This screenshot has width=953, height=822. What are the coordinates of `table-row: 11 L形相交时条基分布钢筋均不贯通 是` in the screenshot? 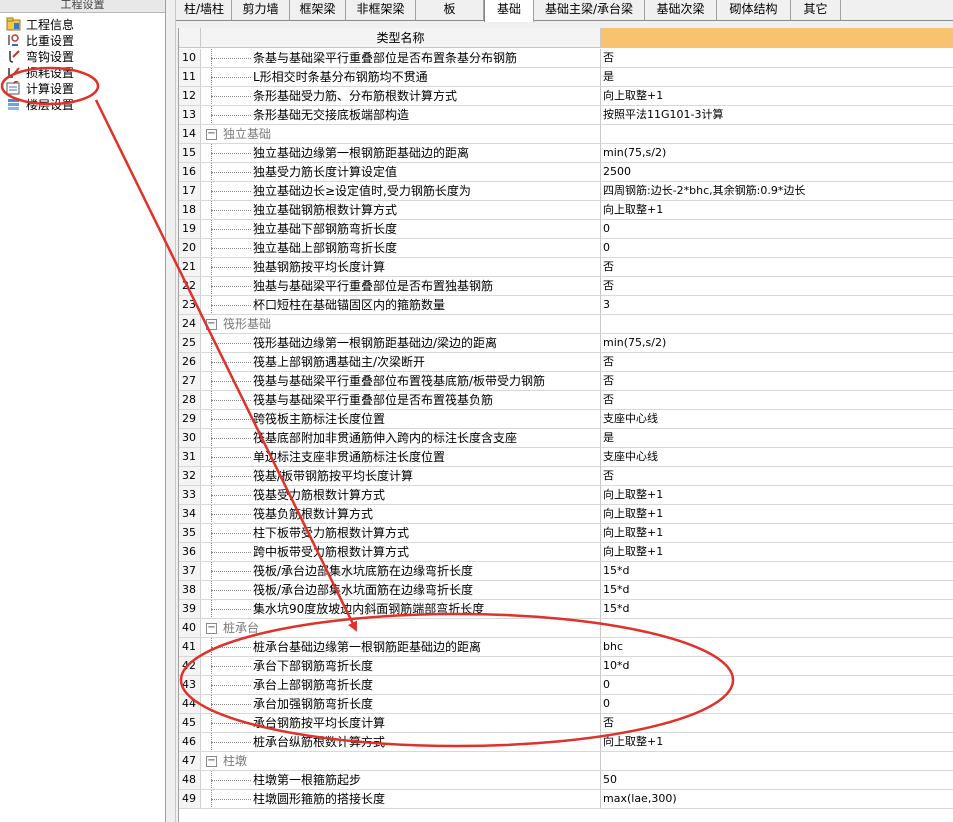 It's located at (566, 77).